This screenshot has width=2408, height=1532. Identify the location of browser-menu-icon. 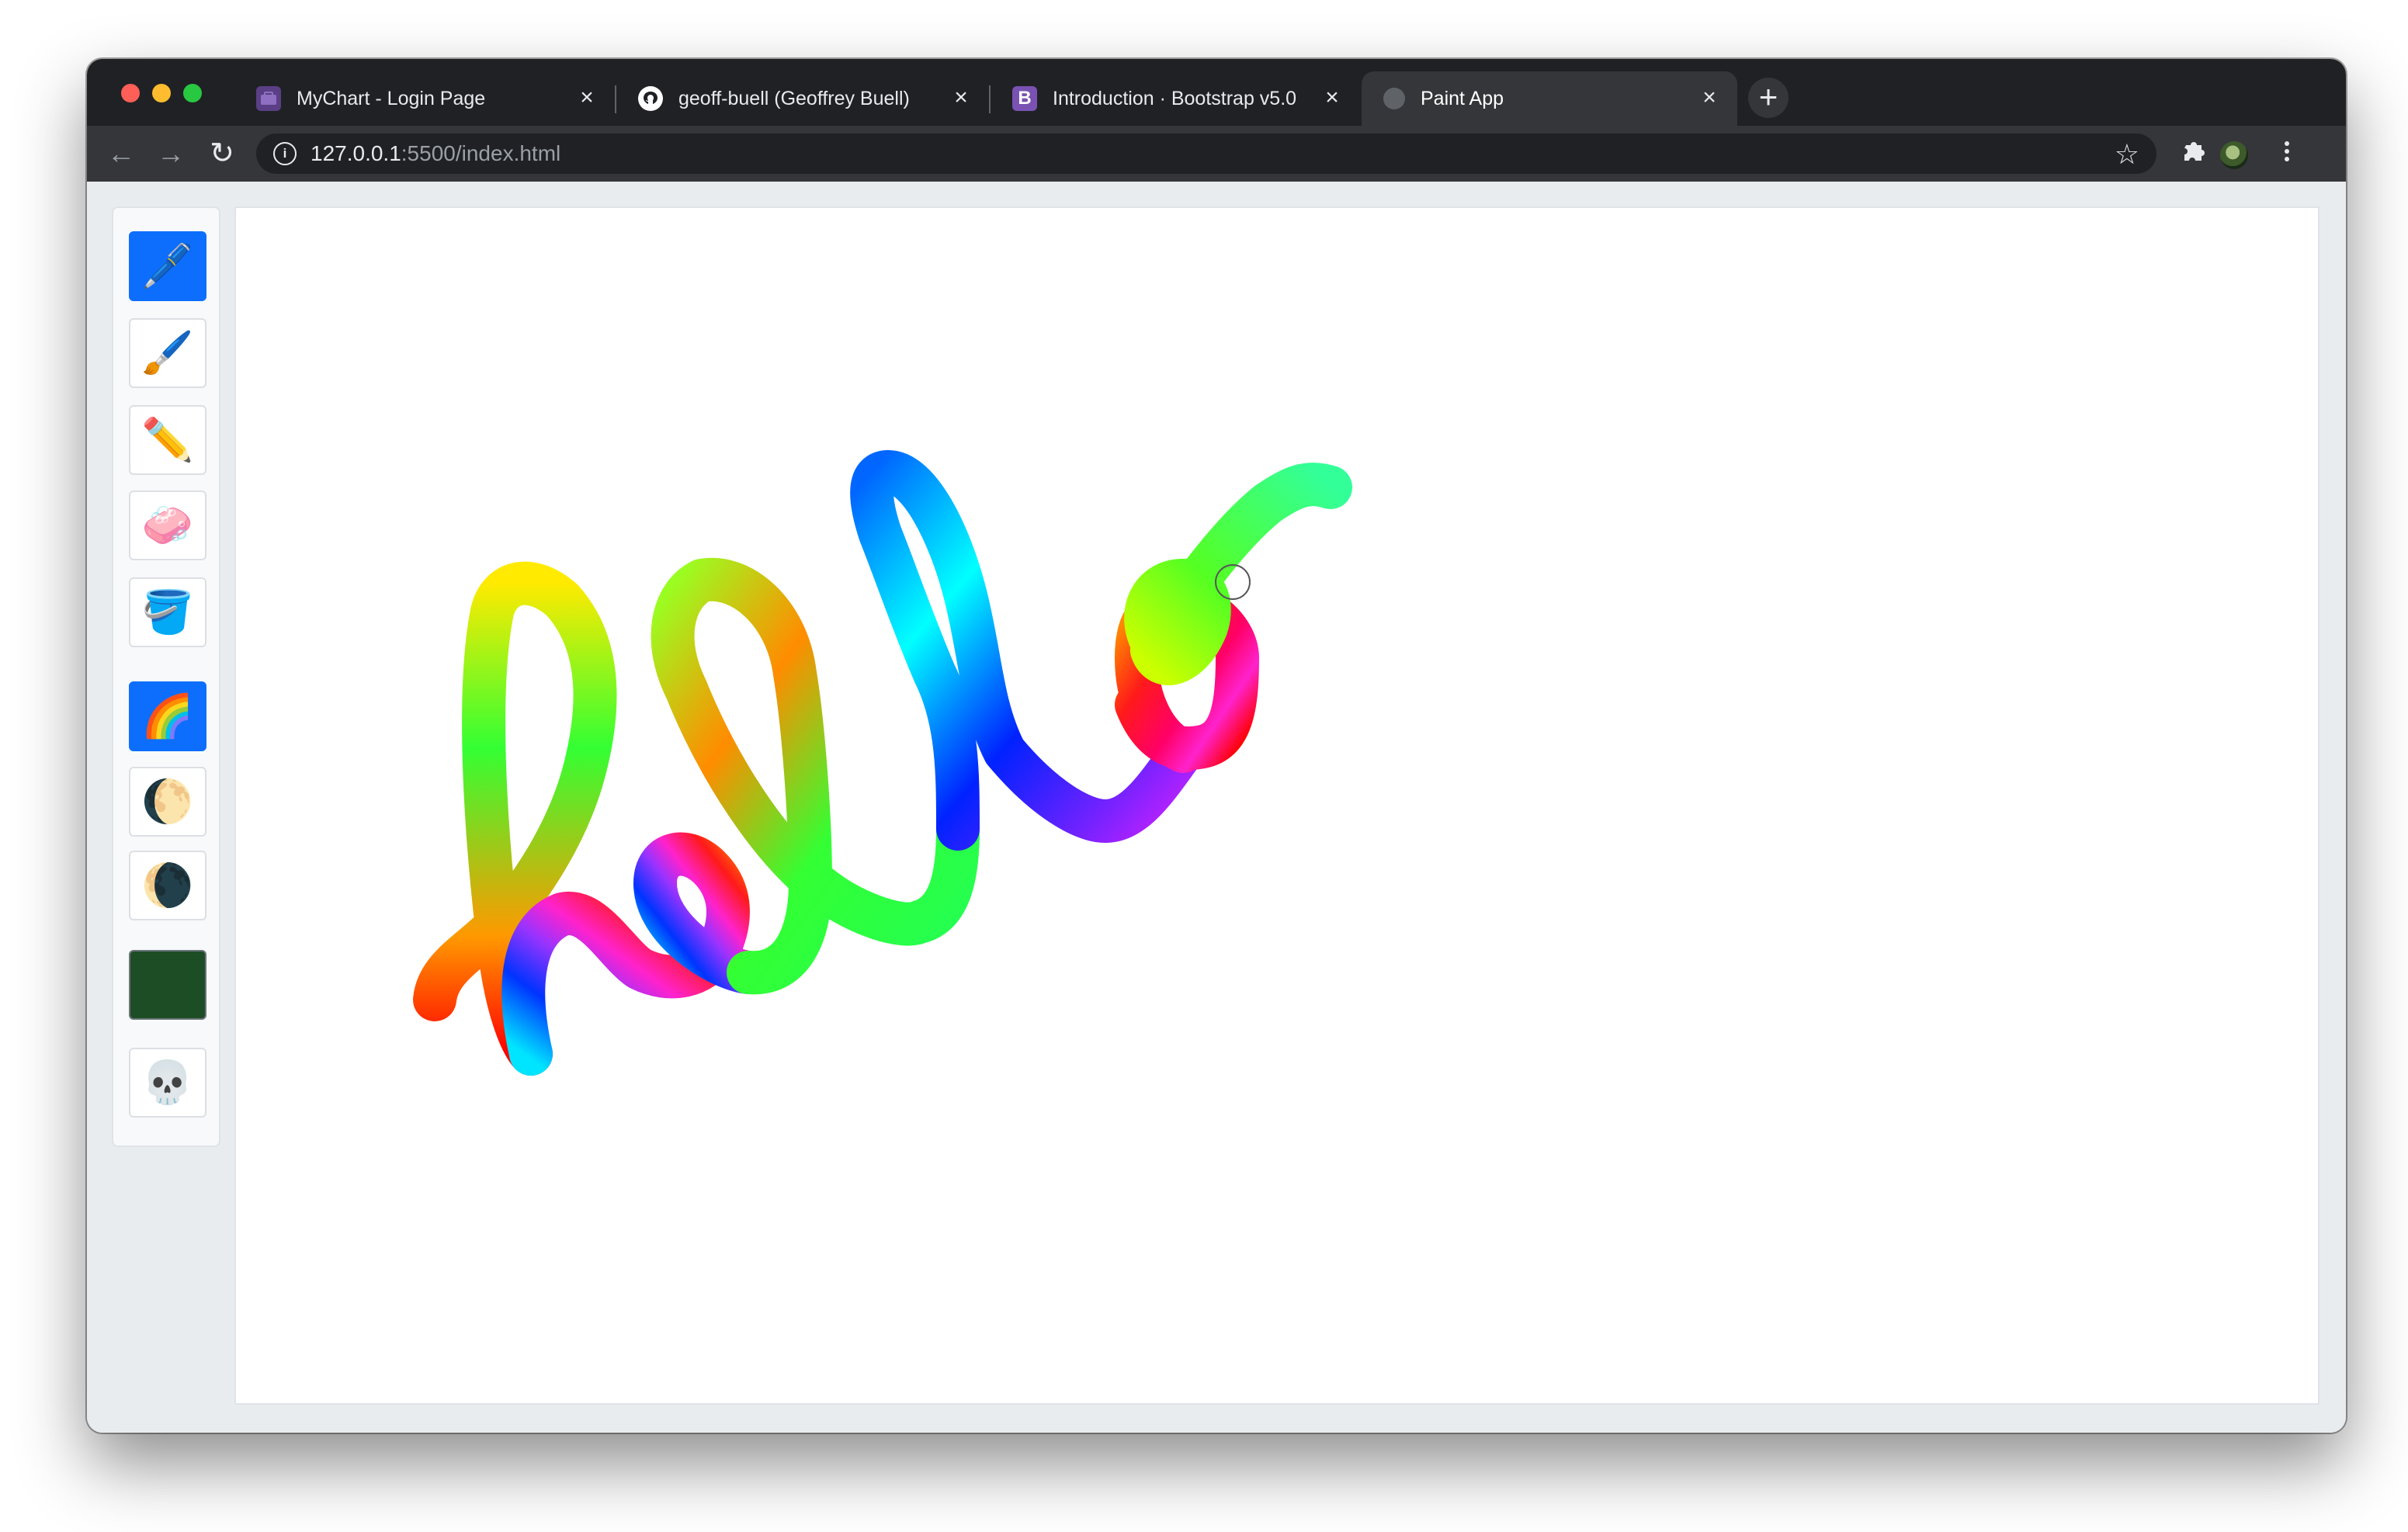
(2286, 153).